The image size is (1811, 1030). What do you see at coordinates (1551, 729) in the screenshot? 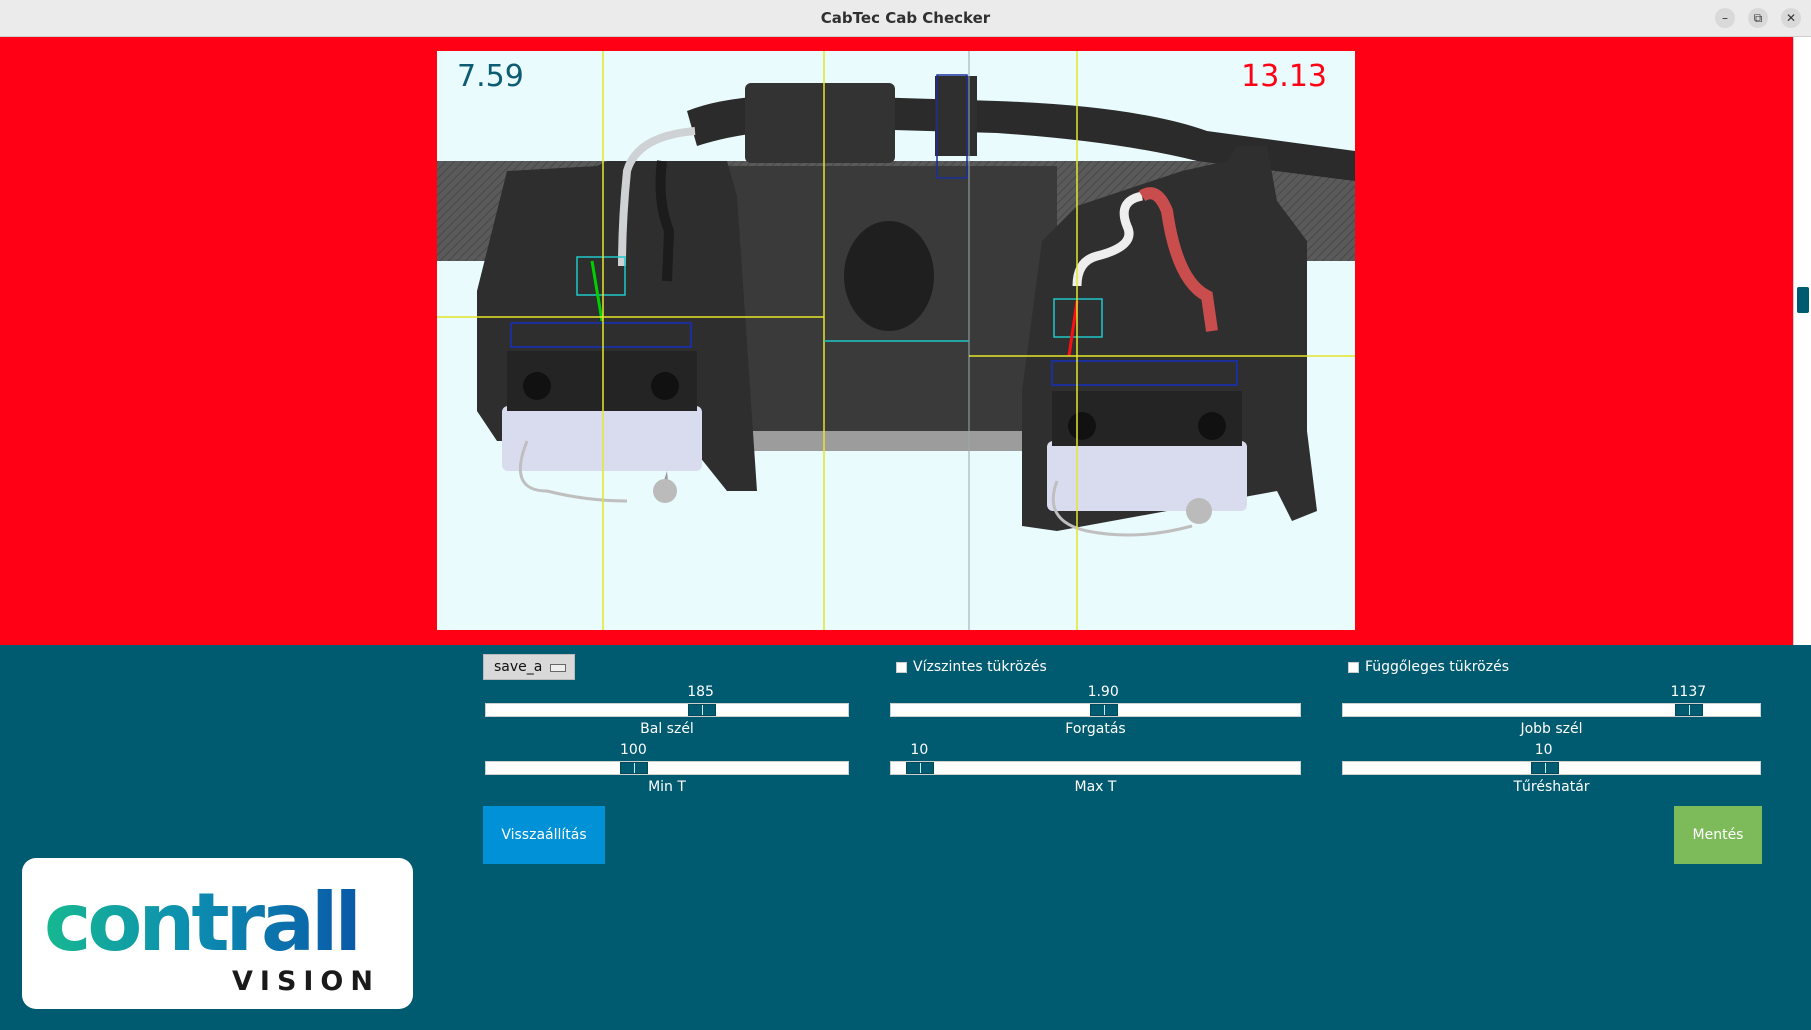
I see `right-edge-label: Jobb szél` at bounding box center [1551, 729].